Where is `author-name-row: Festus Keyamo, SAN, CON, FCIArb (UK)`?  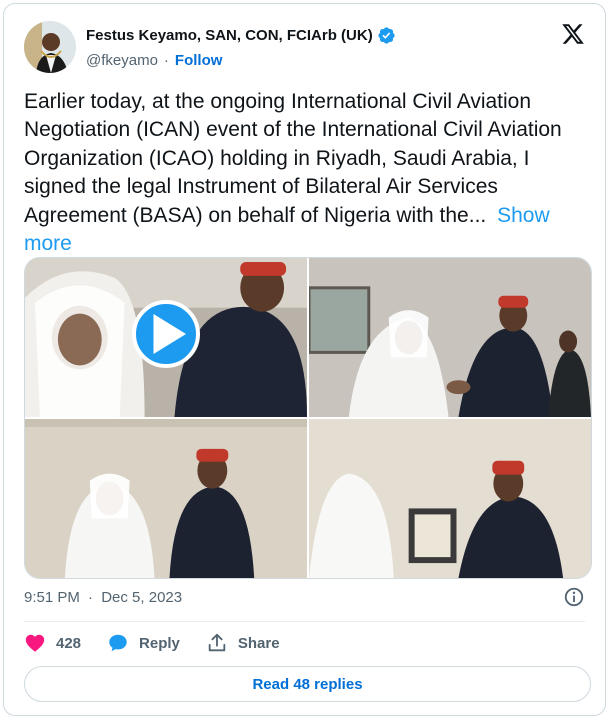
author-name-row: Festus Keyamo, SAN, CON, FCIArb (UK) is located at coordinates (241, 35).